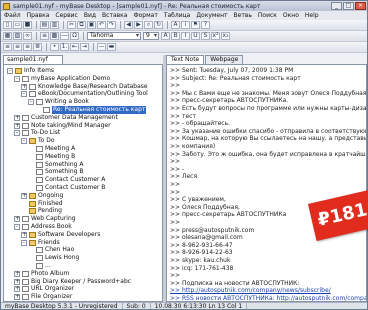 The image size is (368, 310). I want to click on tree-item: - eBook/Documentation/Outlining Tool, so click(84, 94).